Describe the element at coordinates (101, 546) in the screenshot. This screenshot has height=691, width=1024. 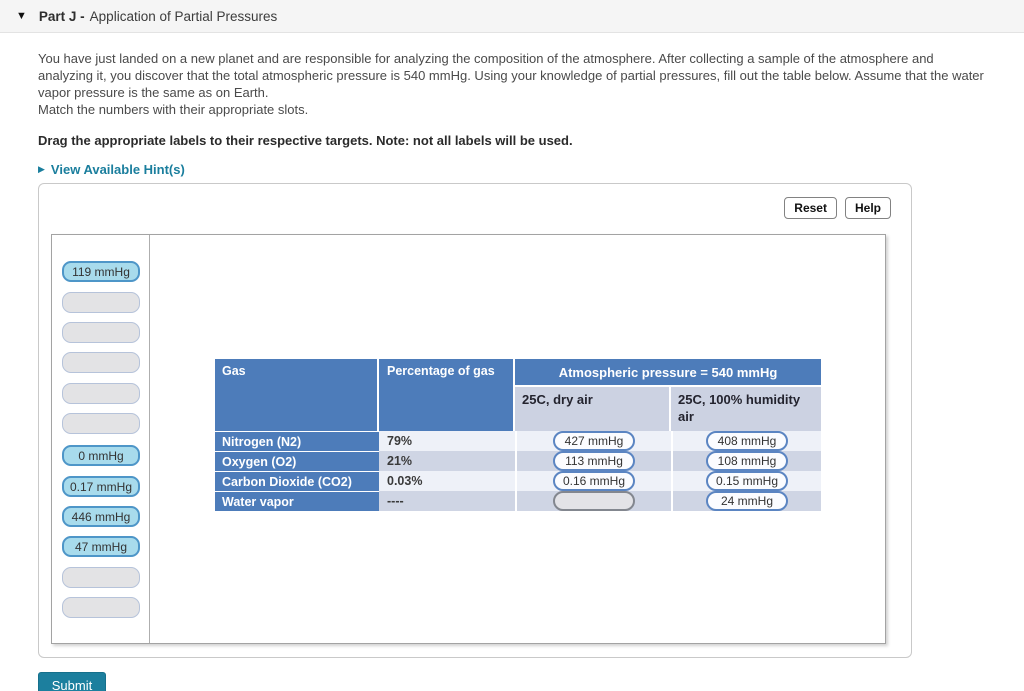
I see `bin-label-10: 47 mmHg` at that location.